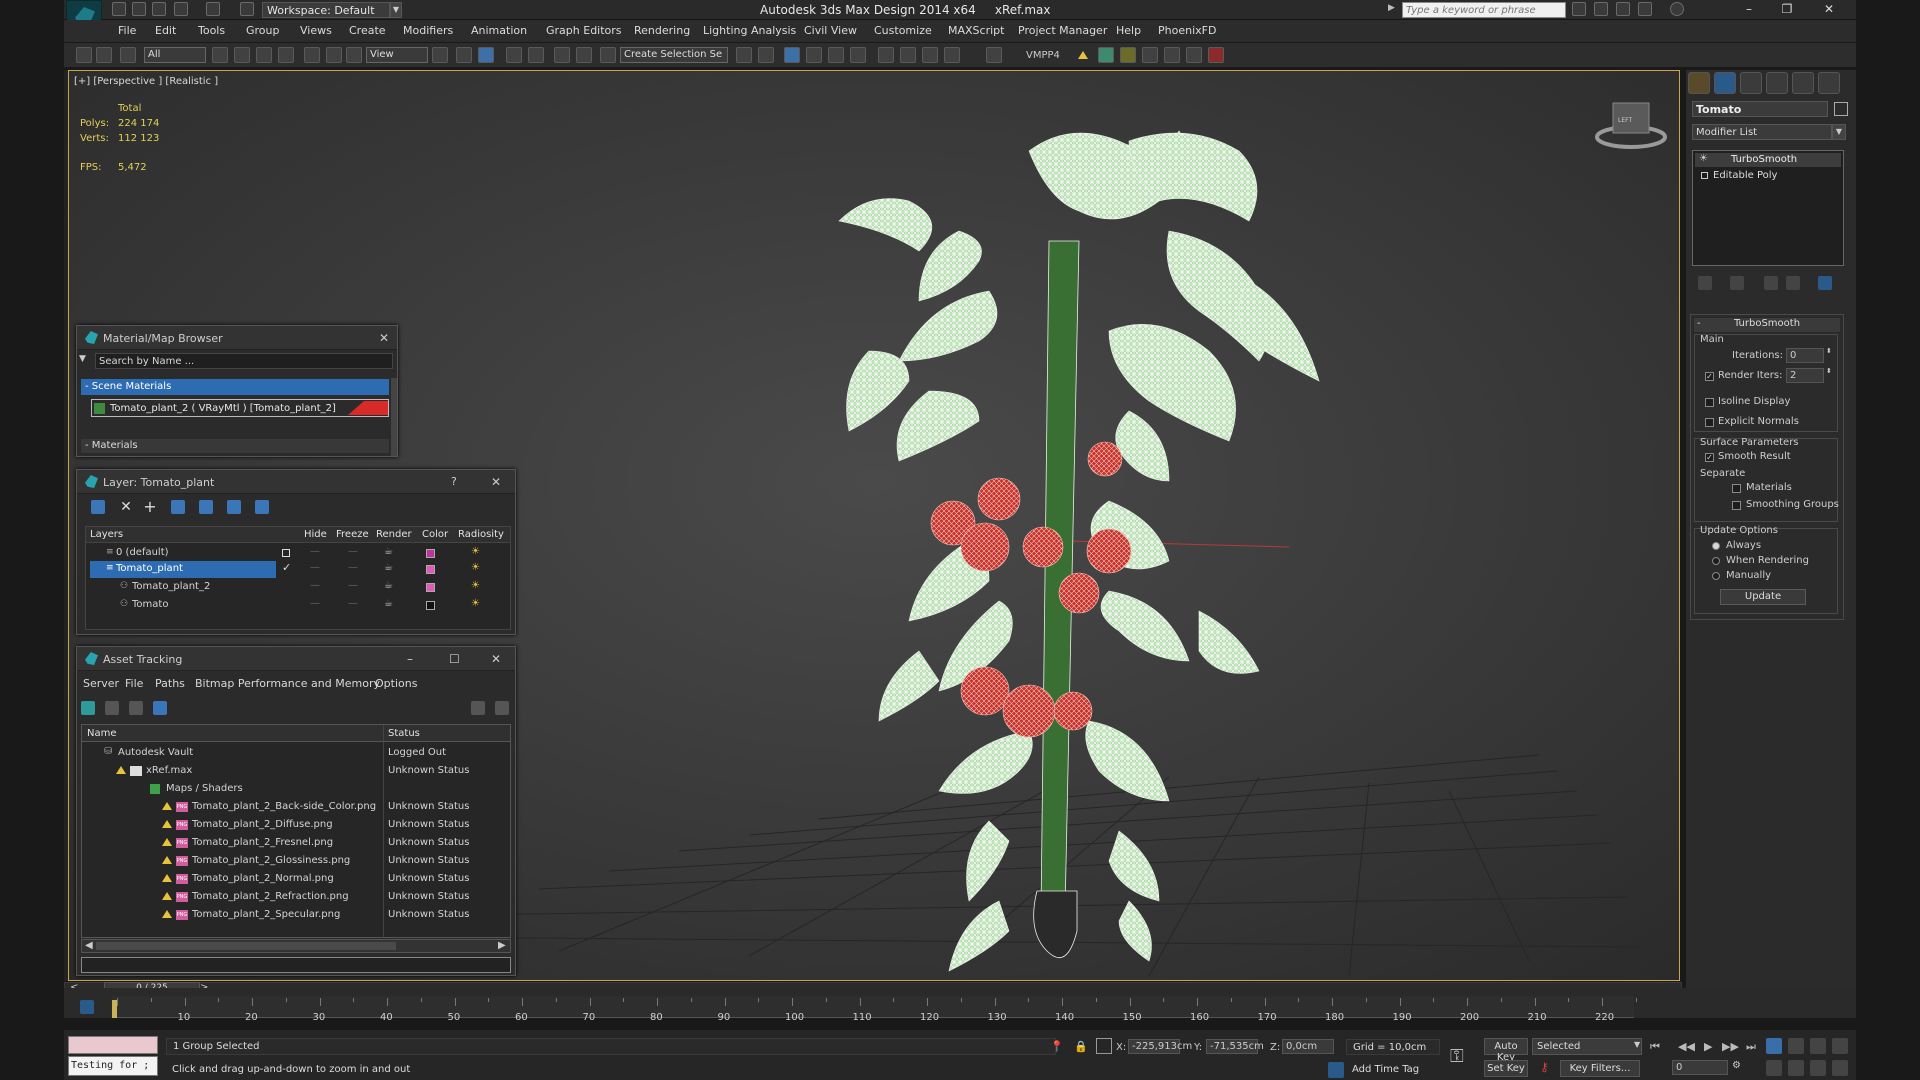 The width and height of the screenshot is (1920, 1080). I want to click on column-layers: Layers, so click(106, 534).